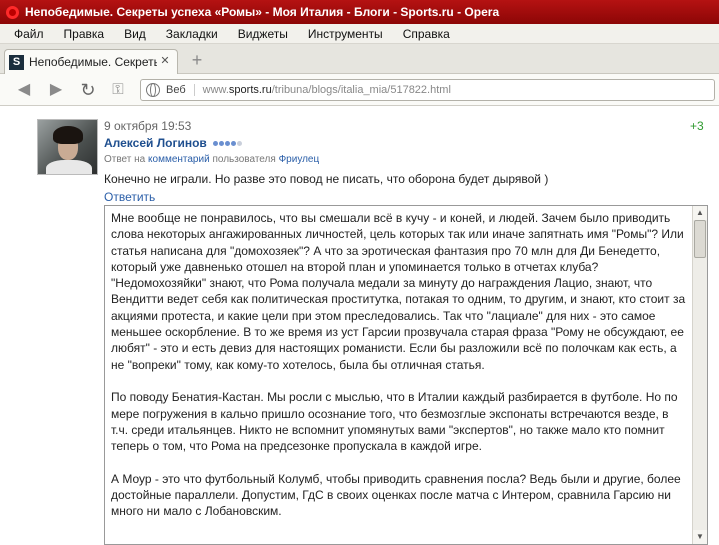 The height and width of the screenshot is (545, 719). What do you see at coordinates (345, 34) in the screenshot?
I see `menu-tools: Инструменты` at bounding box center [345, 34].